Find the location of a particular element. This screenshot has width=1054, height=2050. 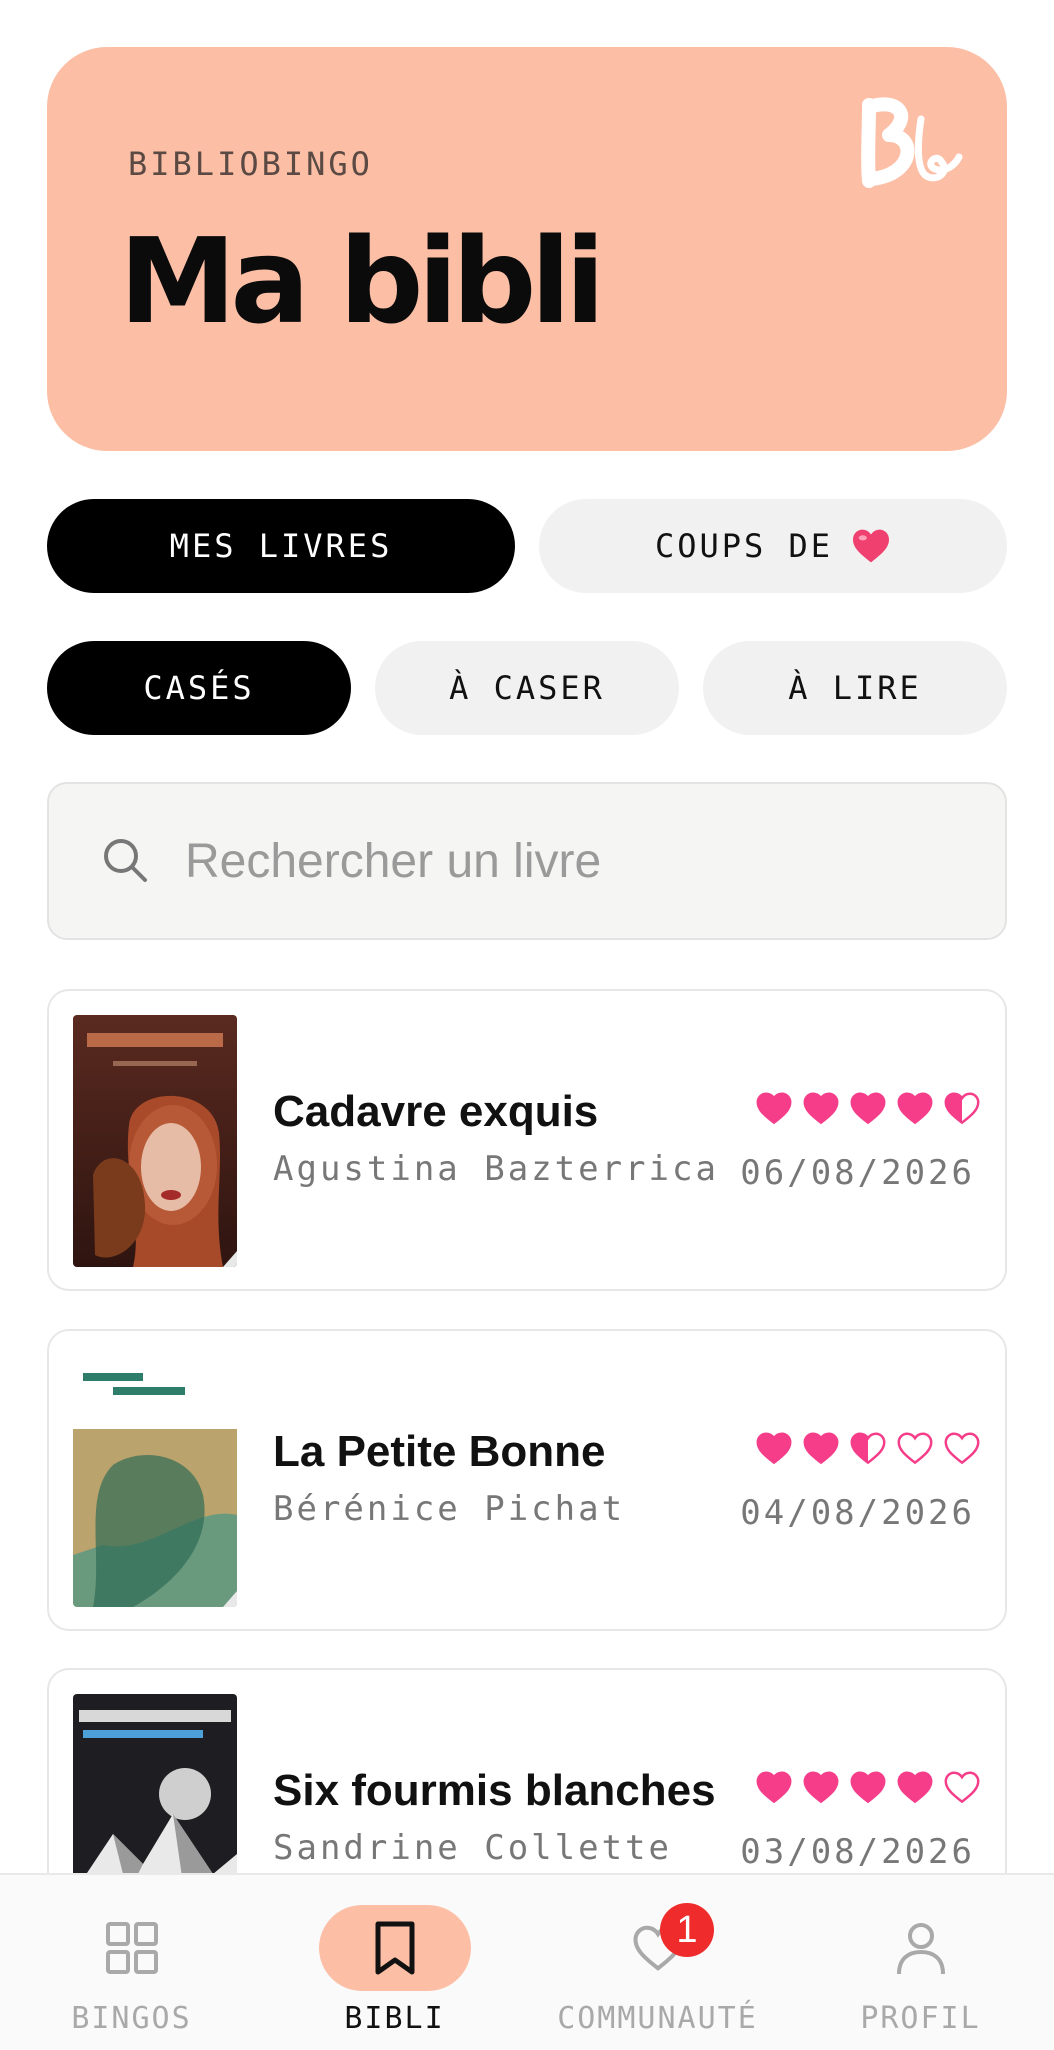

nav-bibli-label: BIBLI is located at coordinates (394, 2018).